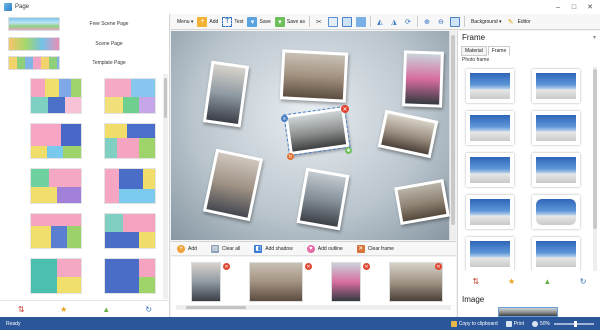 The image size is (600, 330). I want to click on menu-handle-icon: ≡, so click(284, 118).